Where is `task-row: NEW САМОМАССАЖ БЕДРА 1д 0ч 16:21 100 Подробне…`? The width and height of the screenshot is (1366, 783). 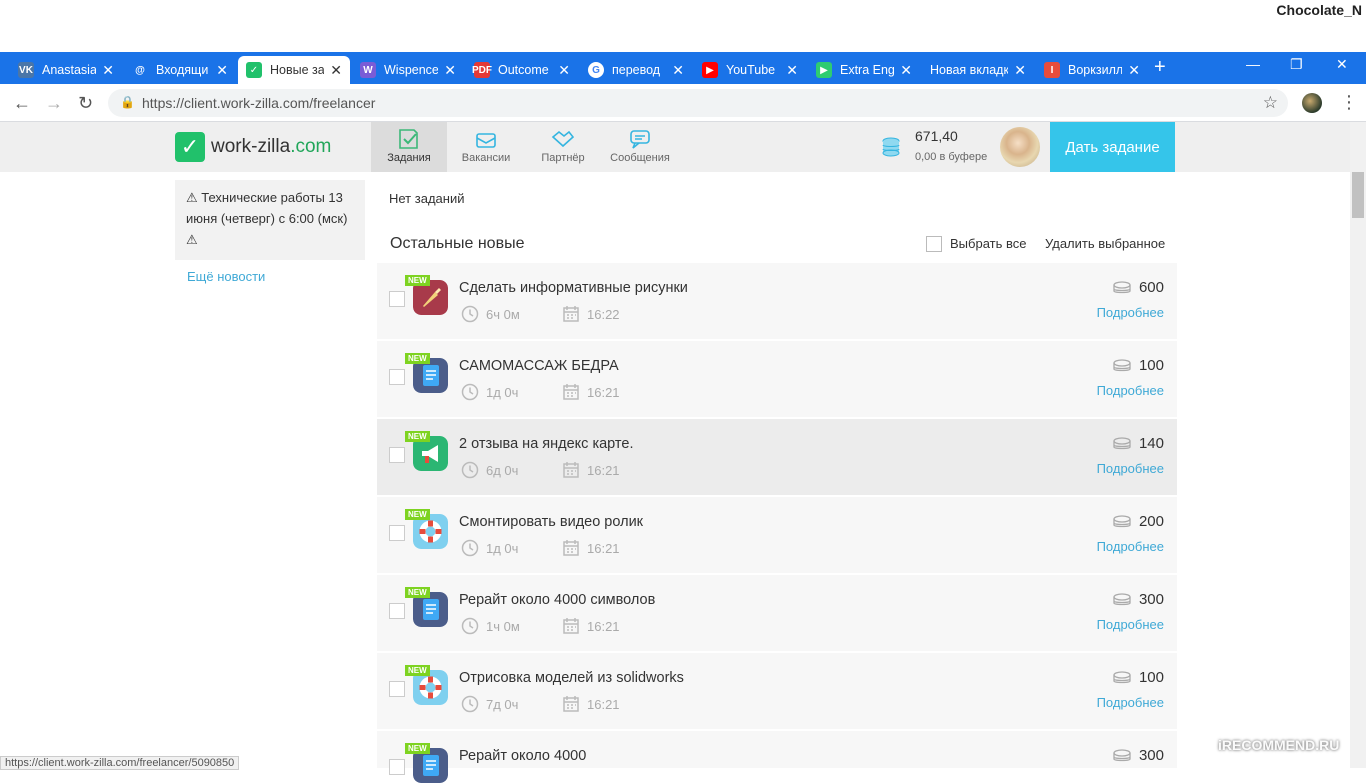
task-row: NEW САМОМАССАЖ БЕДРА 1д 0ч 16:21 100 Подробне… is located at coordinates (777, 379).